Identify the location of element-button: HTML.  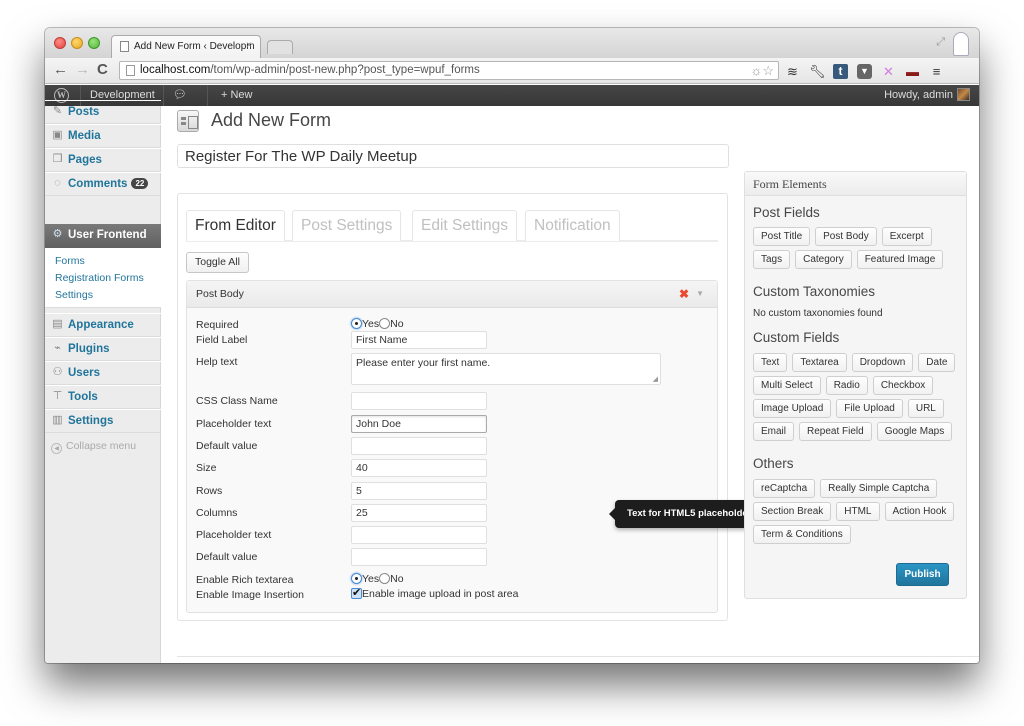
(858, 511).